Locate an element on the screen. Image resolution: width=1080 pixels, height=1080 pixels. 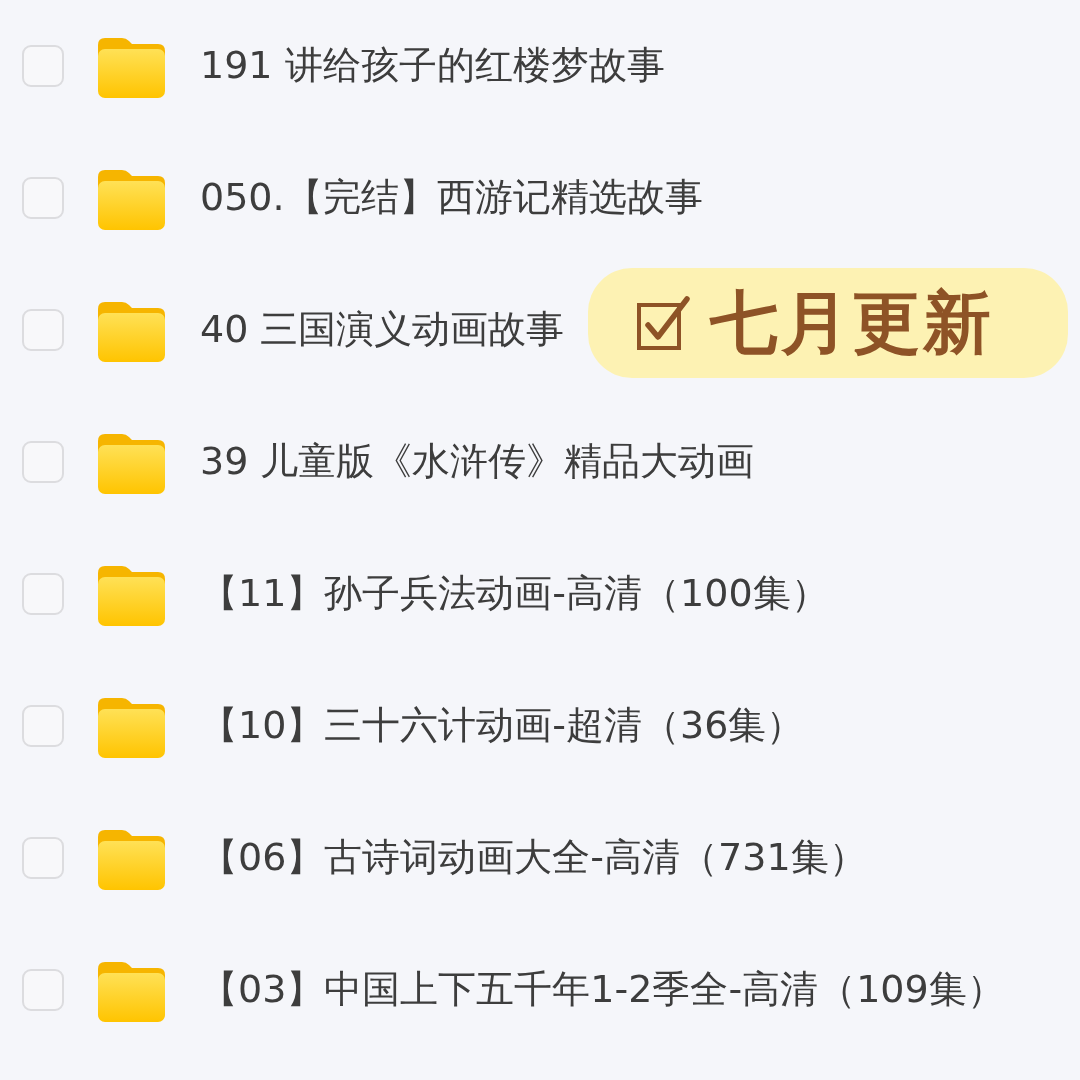
check-box-icon is located at coordinates (663, 323).